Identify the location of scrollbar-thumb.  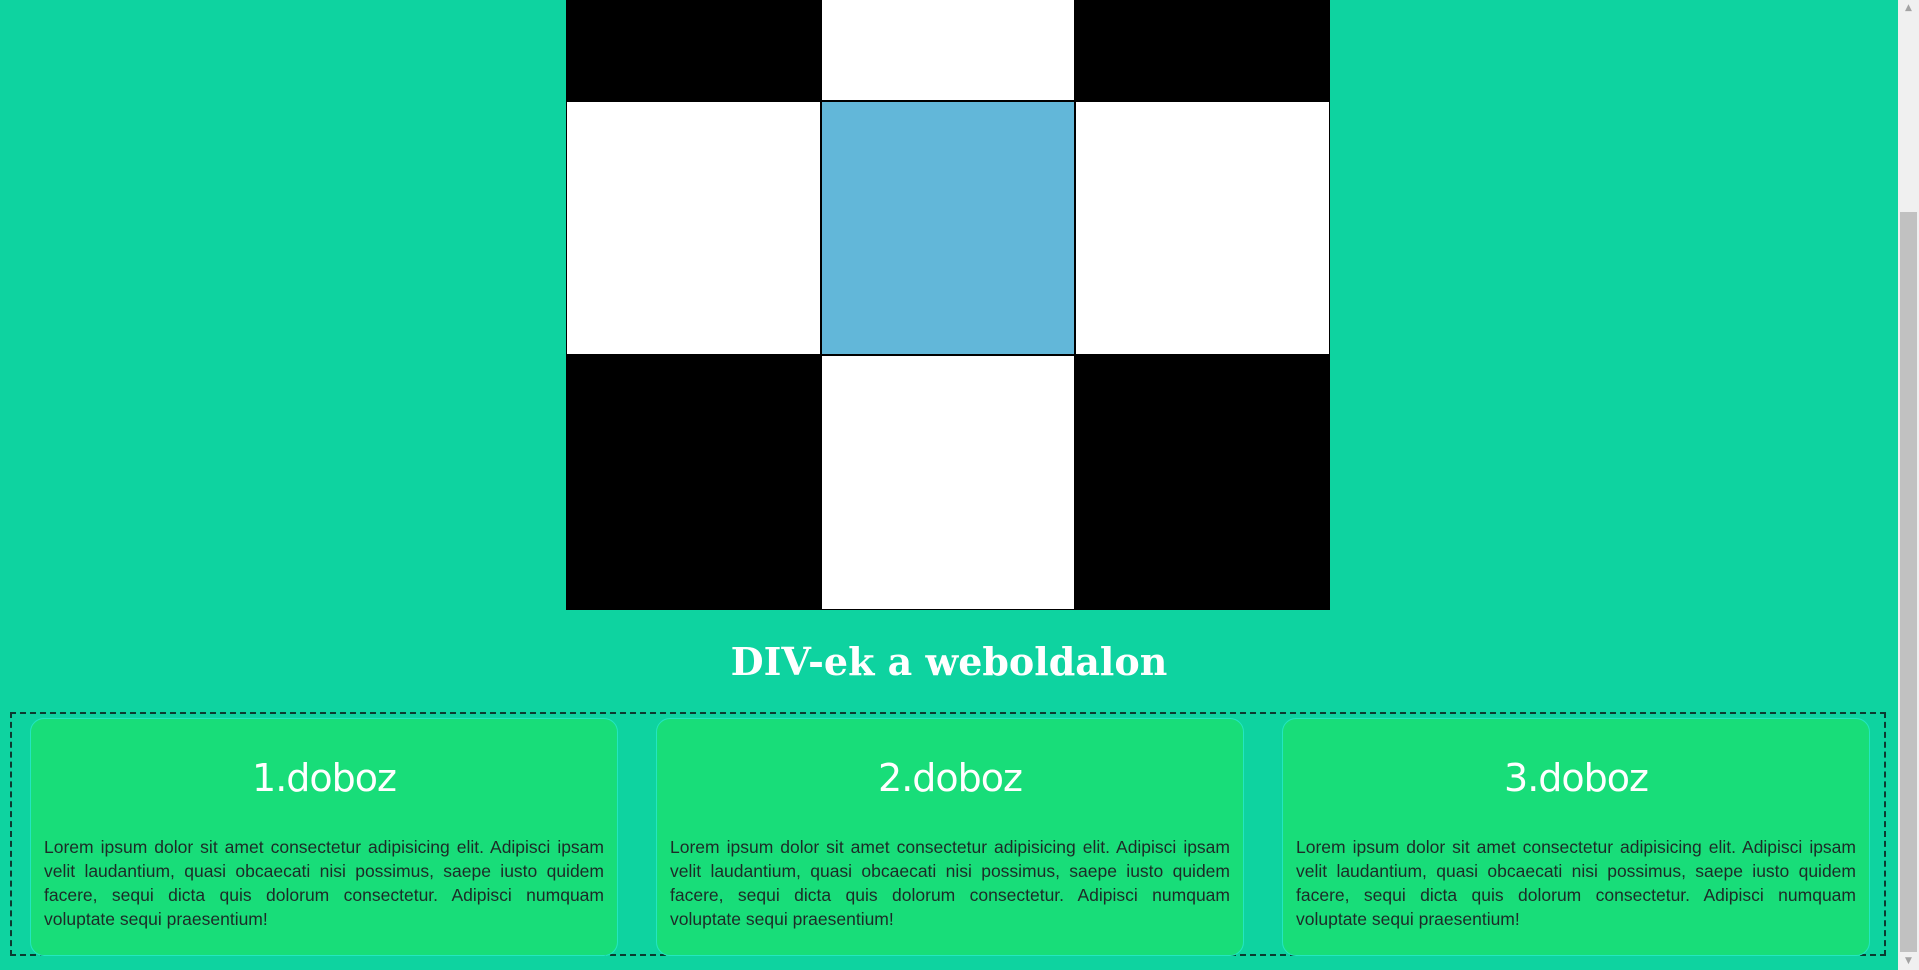
(1908, 582).